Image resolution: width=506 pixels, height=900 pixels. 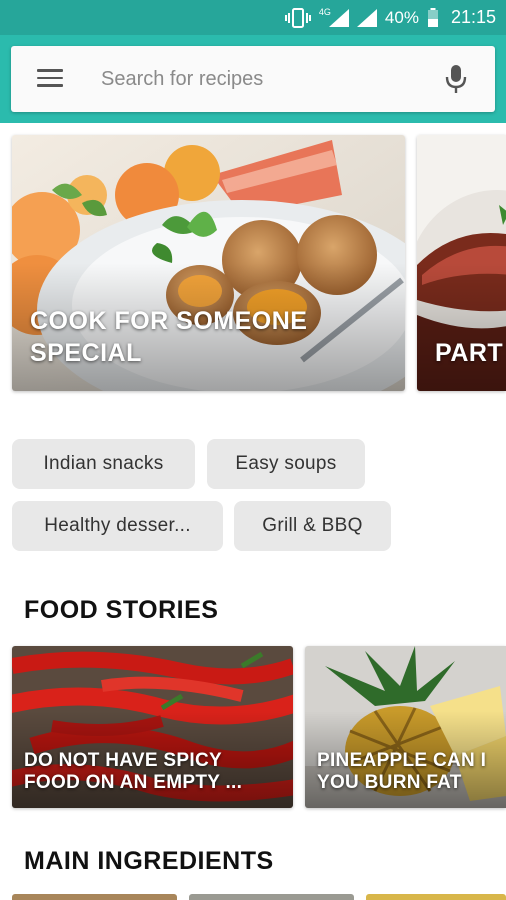 I want to click on menu-icon, so click(x=51, y=79).